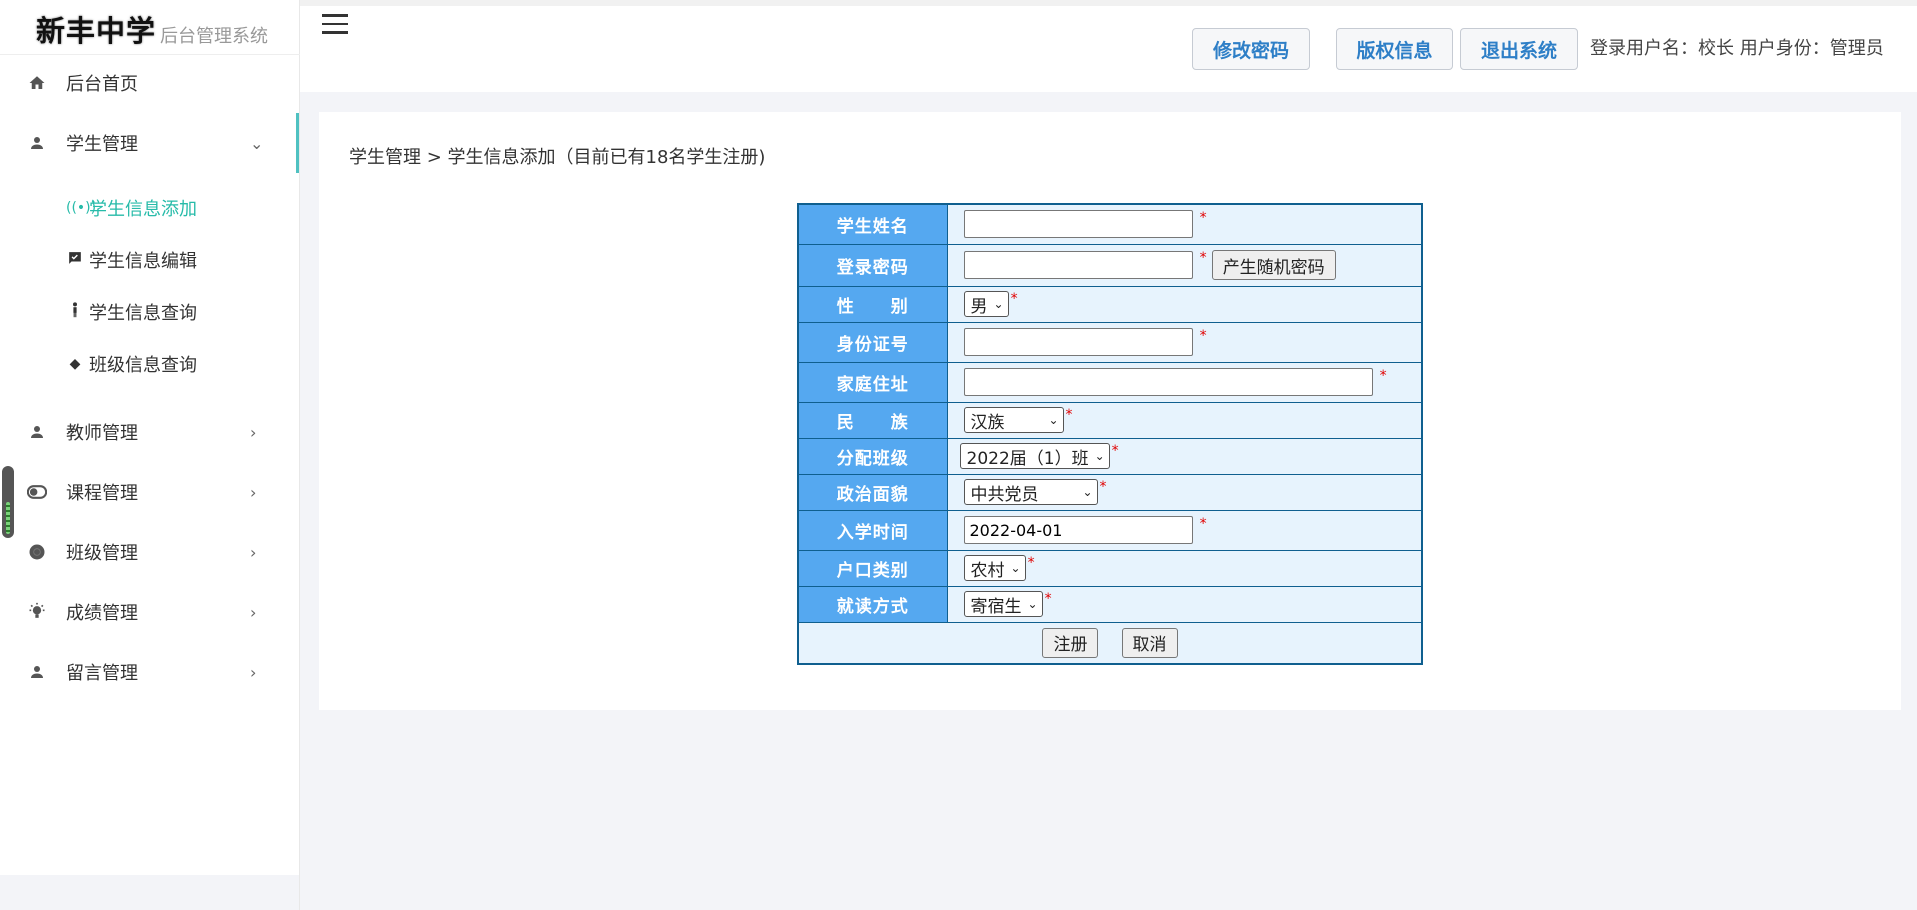 This screenshot has height=910, width=1917. I want to click on label-politics: 政治面貌, so click(872, 492).